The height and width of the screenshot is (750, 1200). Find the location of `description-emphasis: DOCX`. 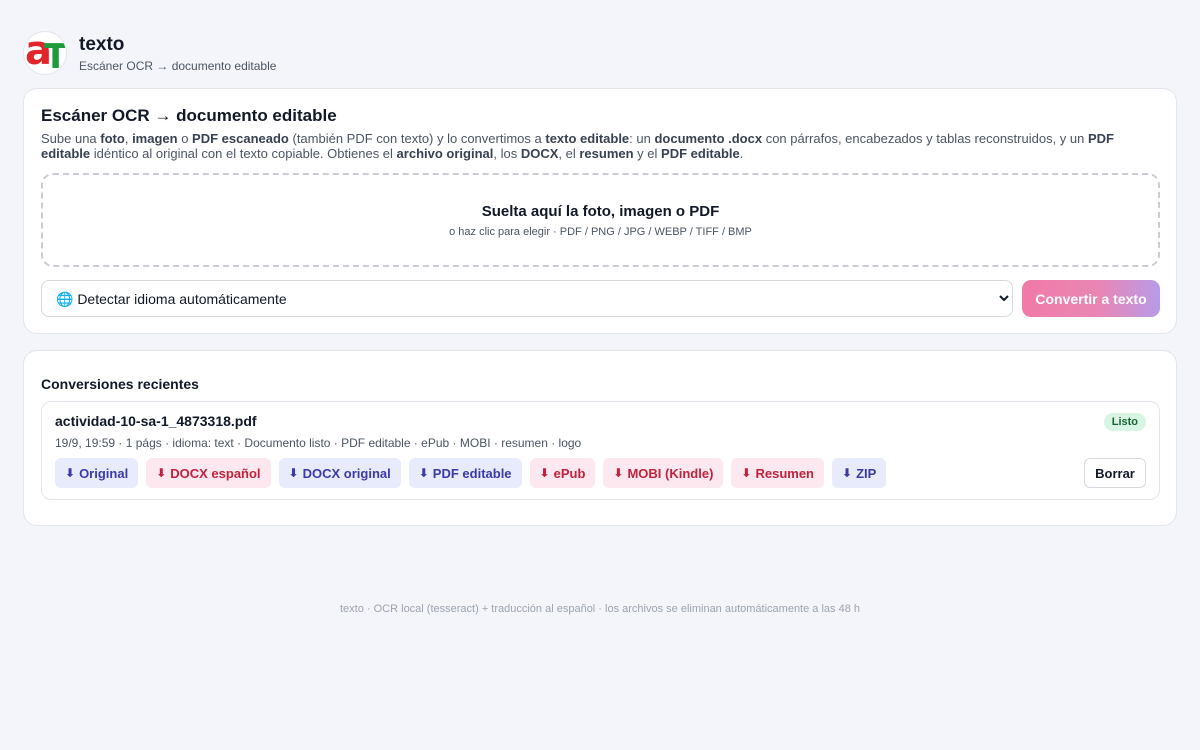

description-emphasis: DOCX is located at coordinates (539, 153).